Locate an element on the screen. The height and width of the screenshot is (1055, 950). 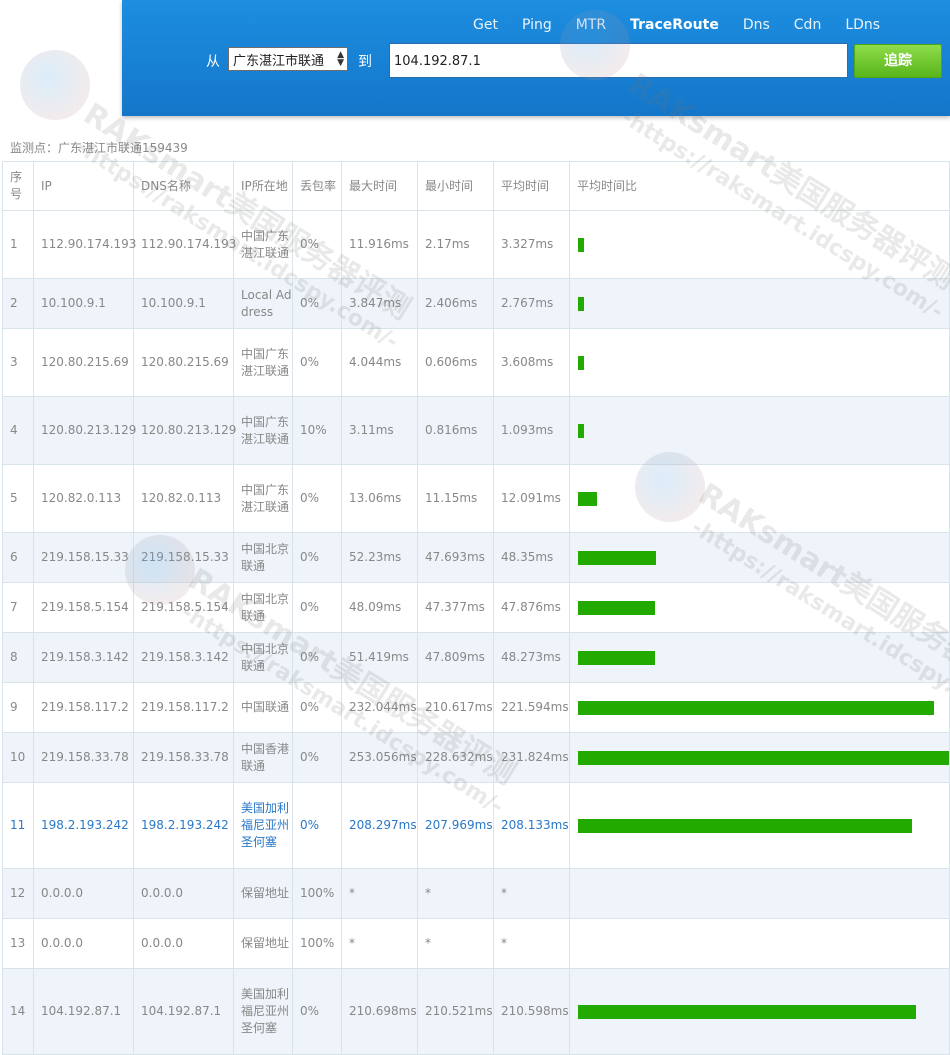
hop-avg-time: 12.091ms is located at coordinates (531, 498).